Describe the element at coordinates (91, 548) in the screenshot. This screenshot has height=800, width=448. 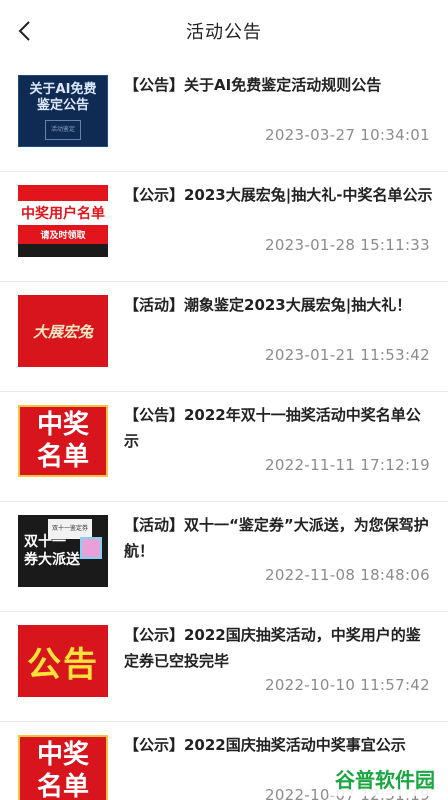
I see `gift-box-icon` at that location.